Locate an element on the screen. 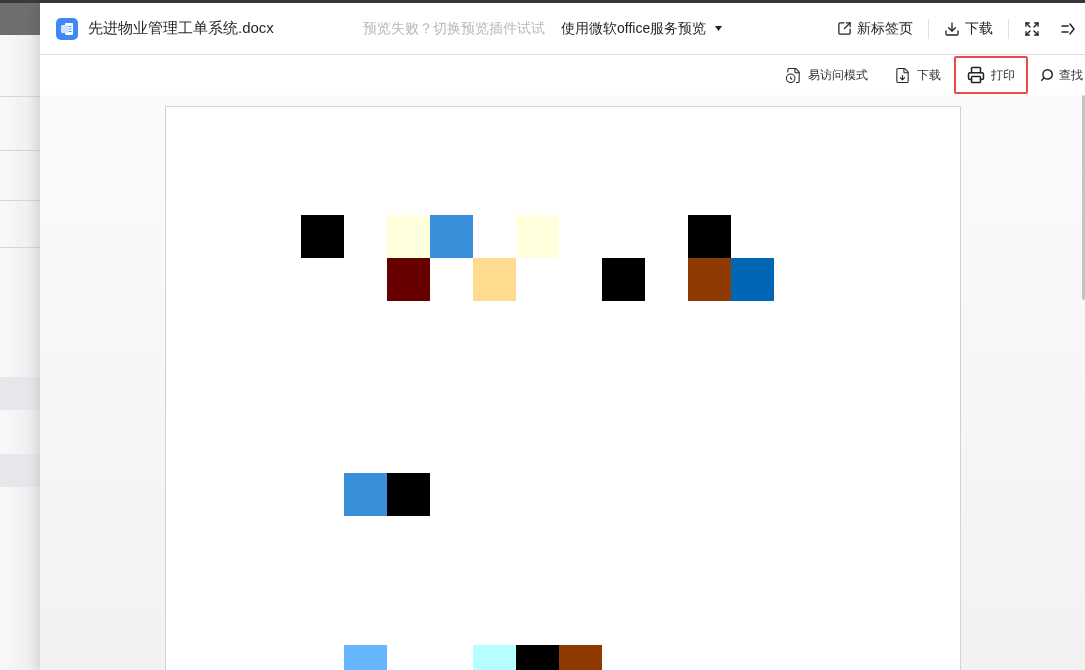 This screenshot has height=670, width=1085. fullscreen-button is located at coordinates (1032, 28).